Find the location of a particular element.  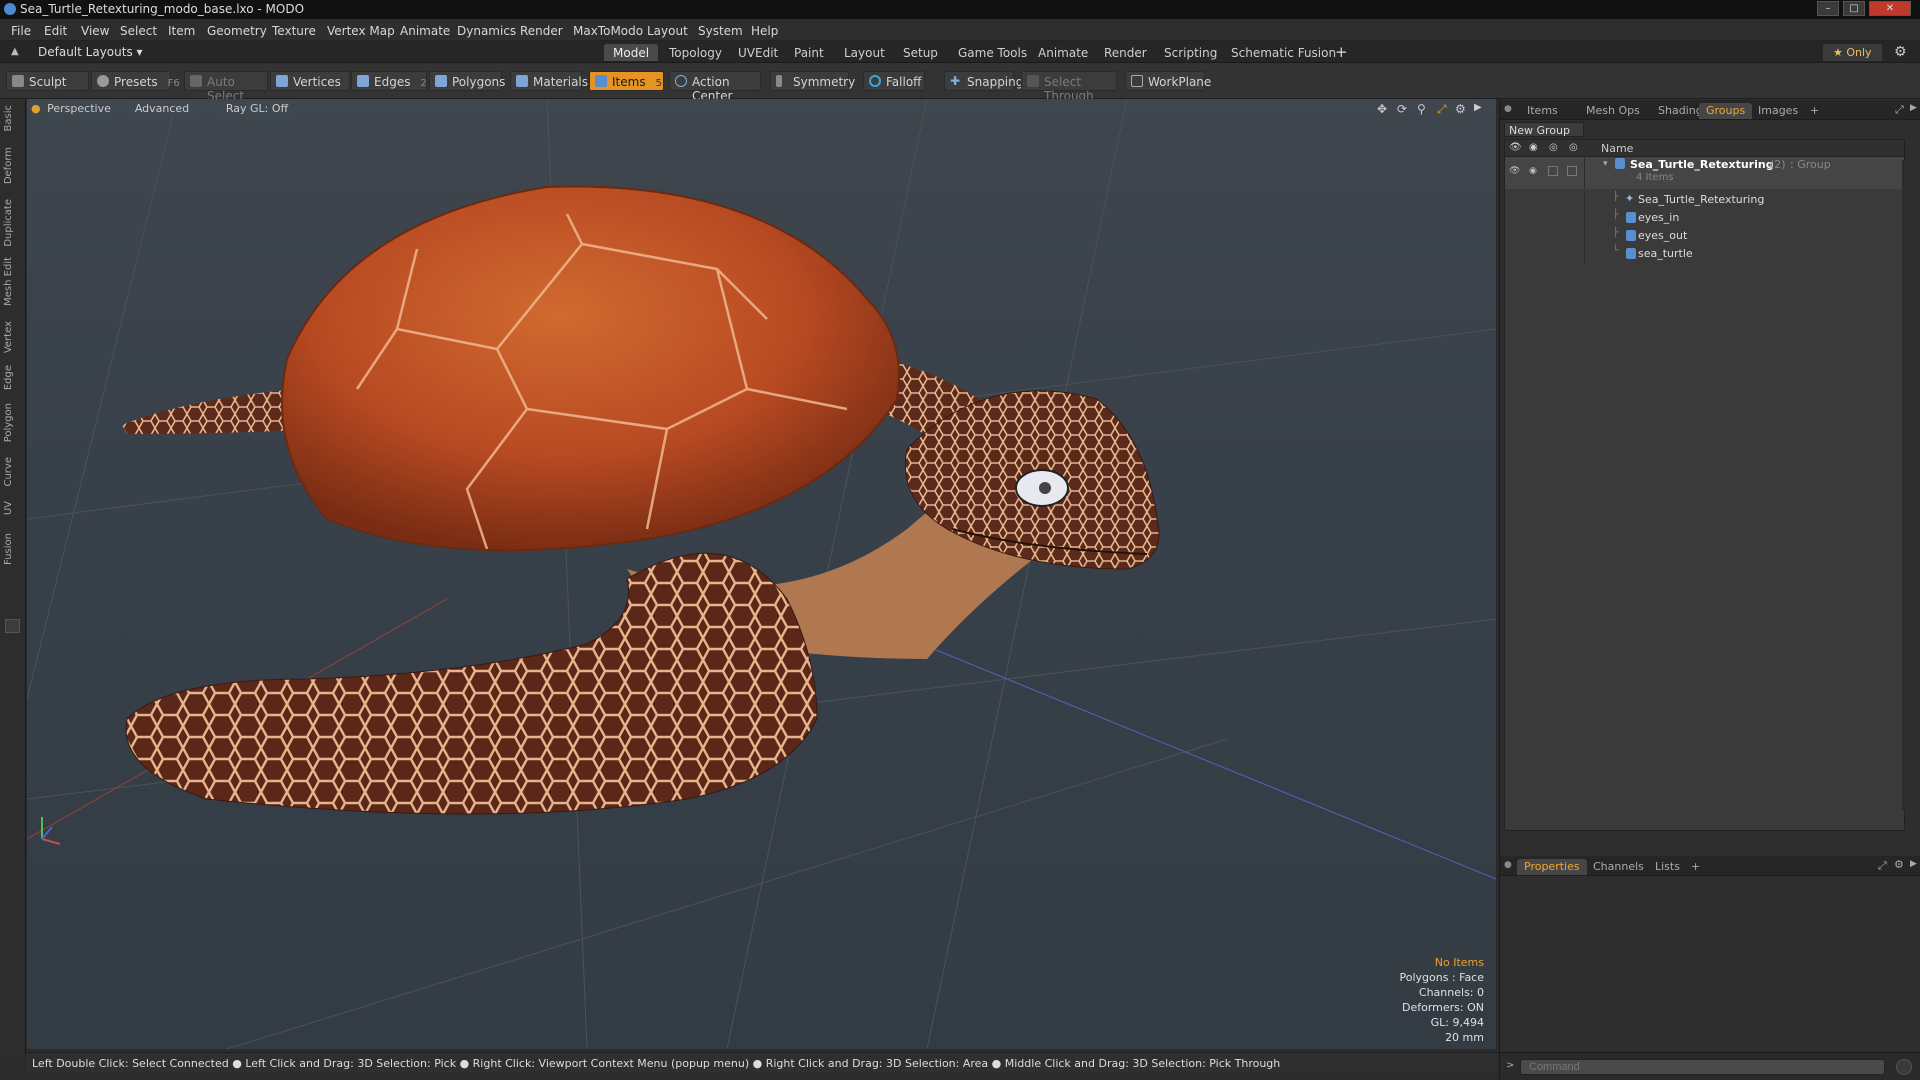

minimize-button: – is located at coordinates (1828, 8).